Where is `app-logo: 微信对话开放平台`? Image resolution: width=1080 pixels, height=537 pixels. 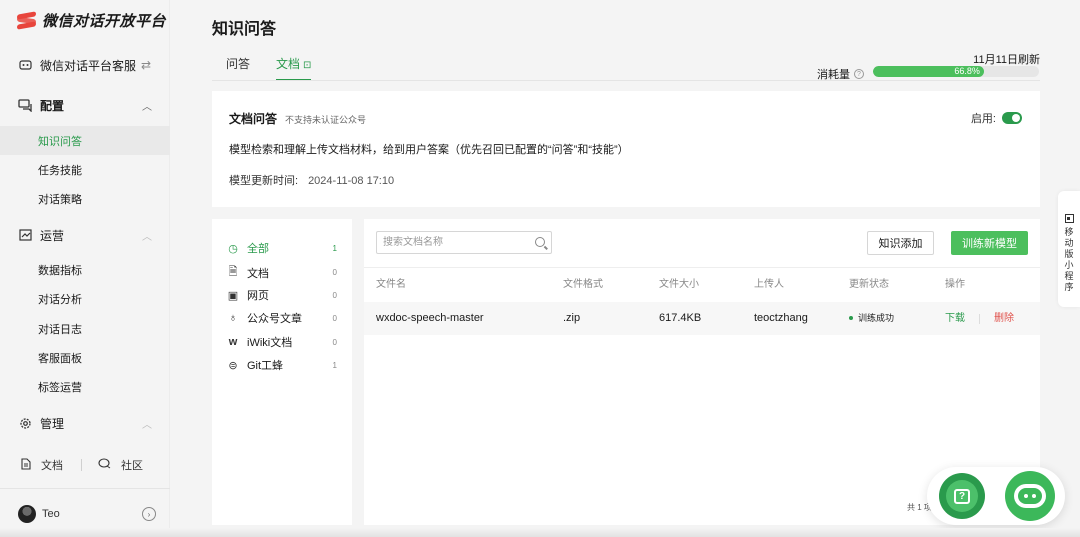
app-logo: 微信对话开放平台 is located at coordinates (91, 20).